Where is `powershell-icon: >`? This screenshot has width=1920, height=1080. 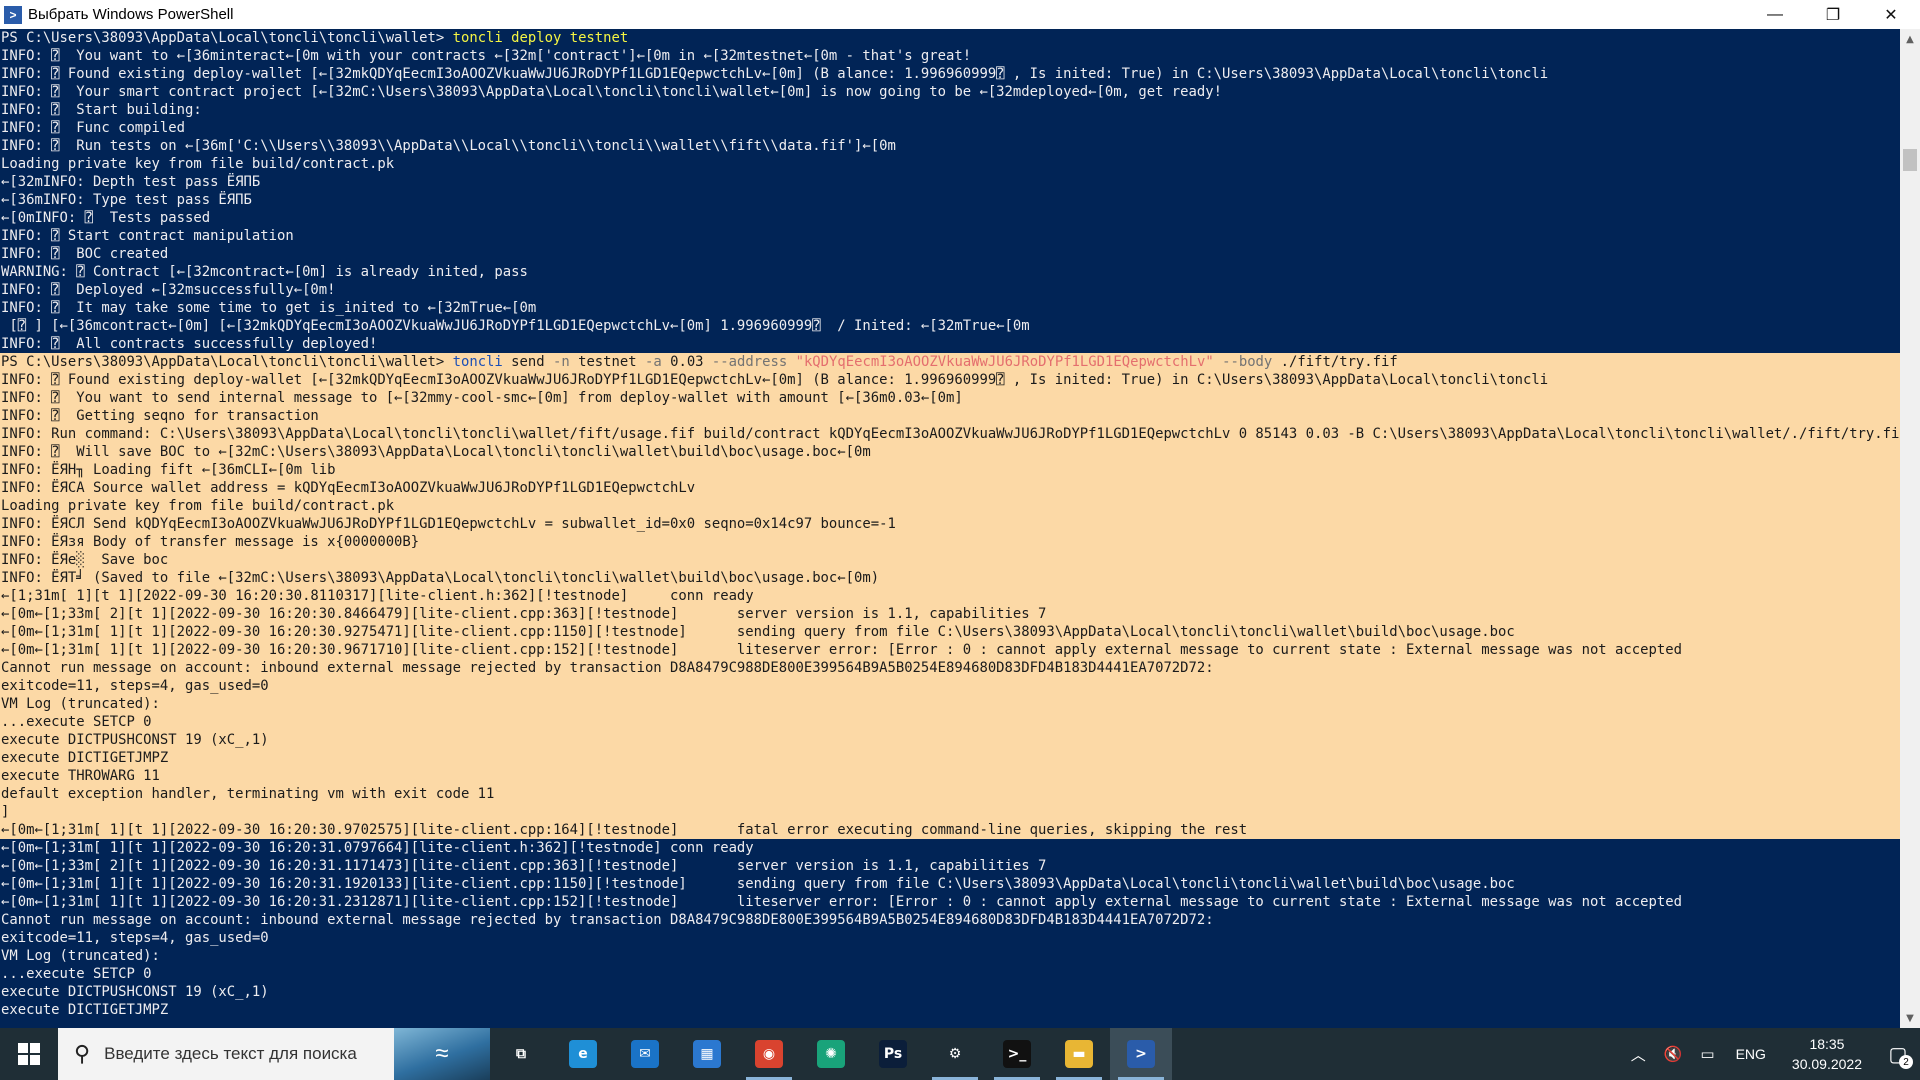
powershell-icon: > is located at coordinates (13, 14).